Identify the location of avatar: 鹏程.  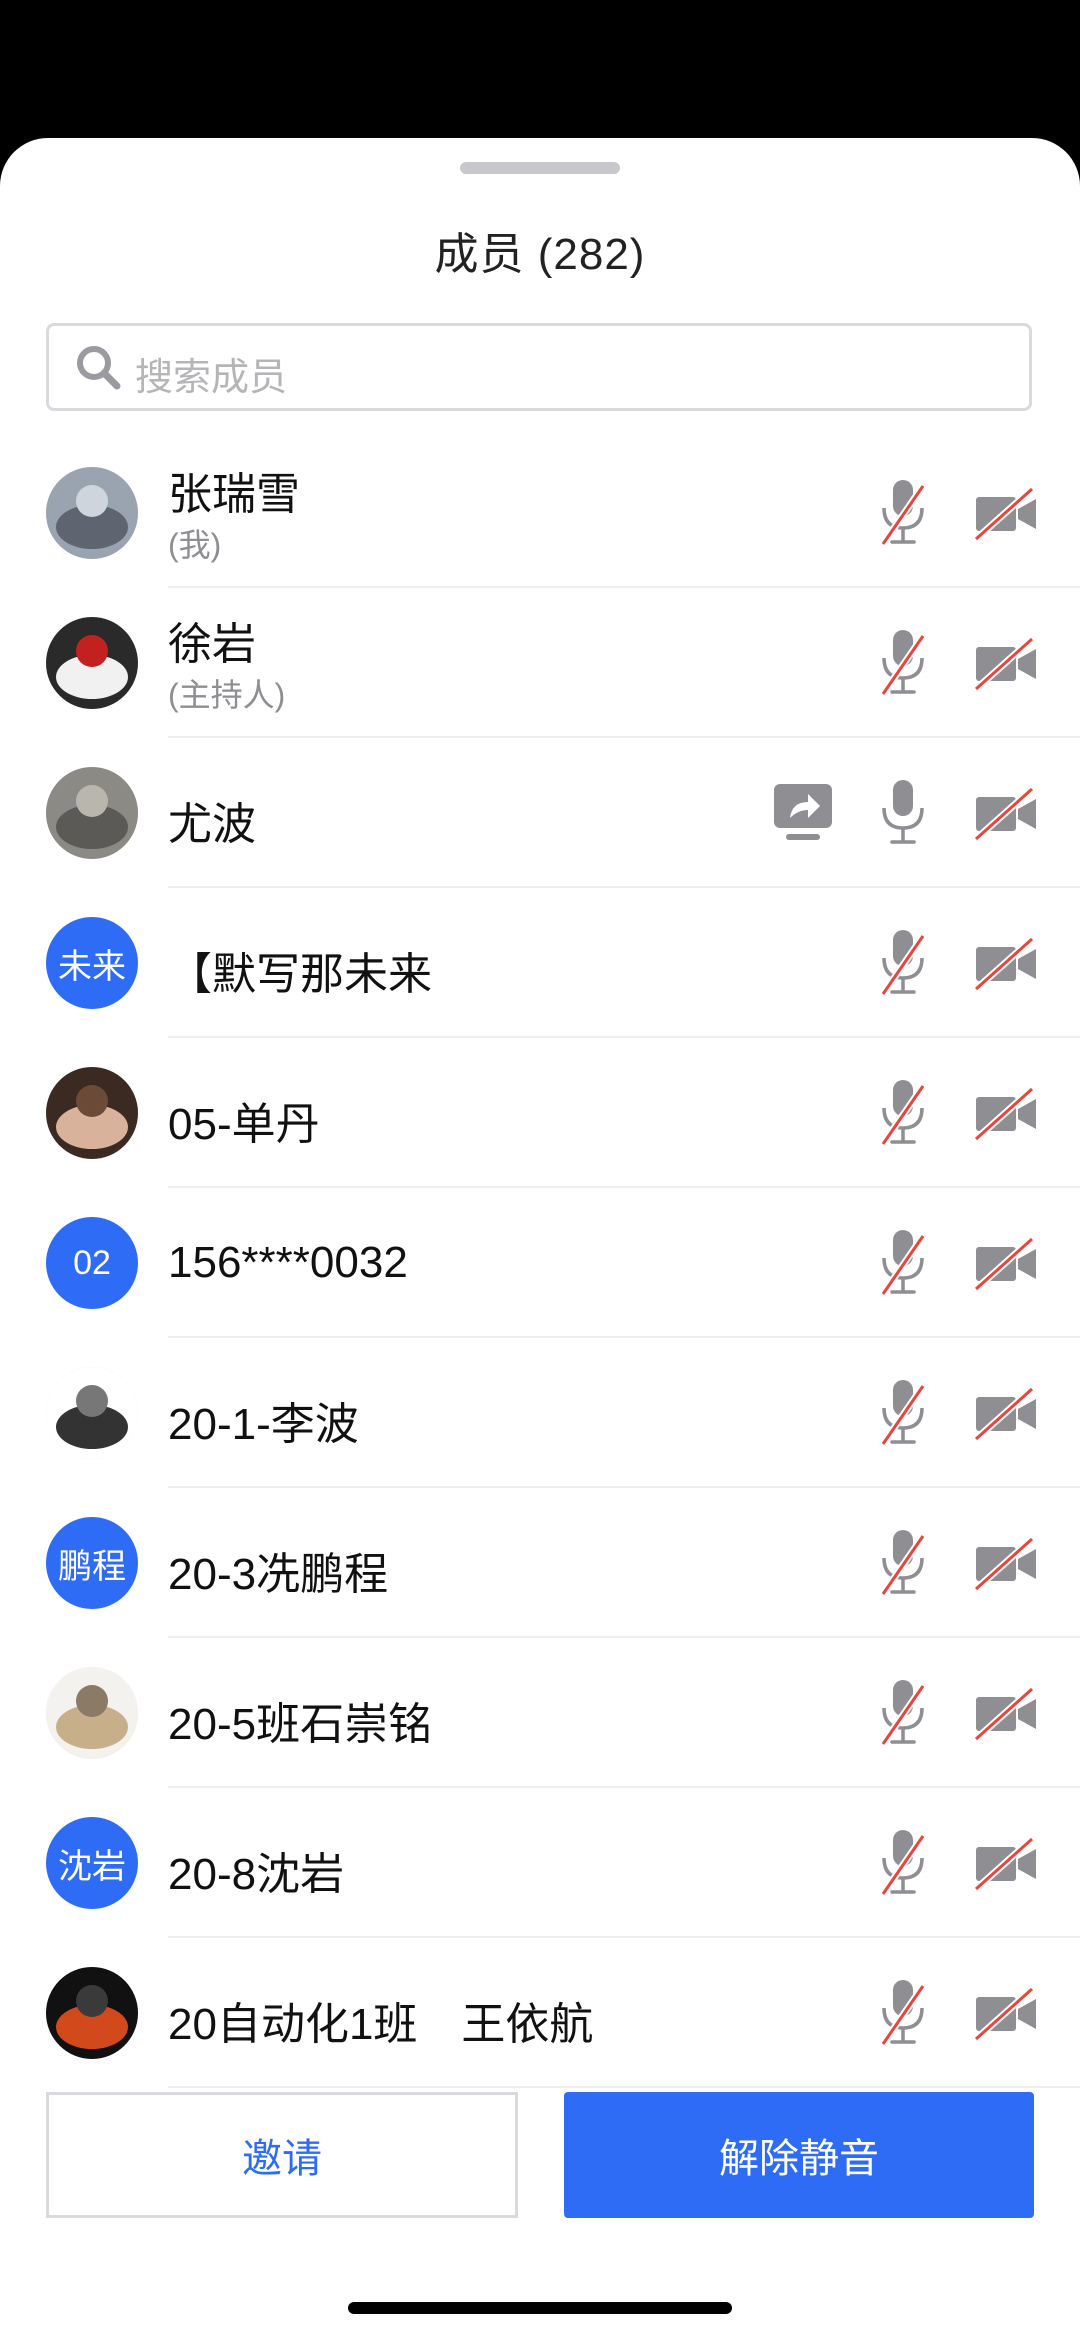
(92, 1563).